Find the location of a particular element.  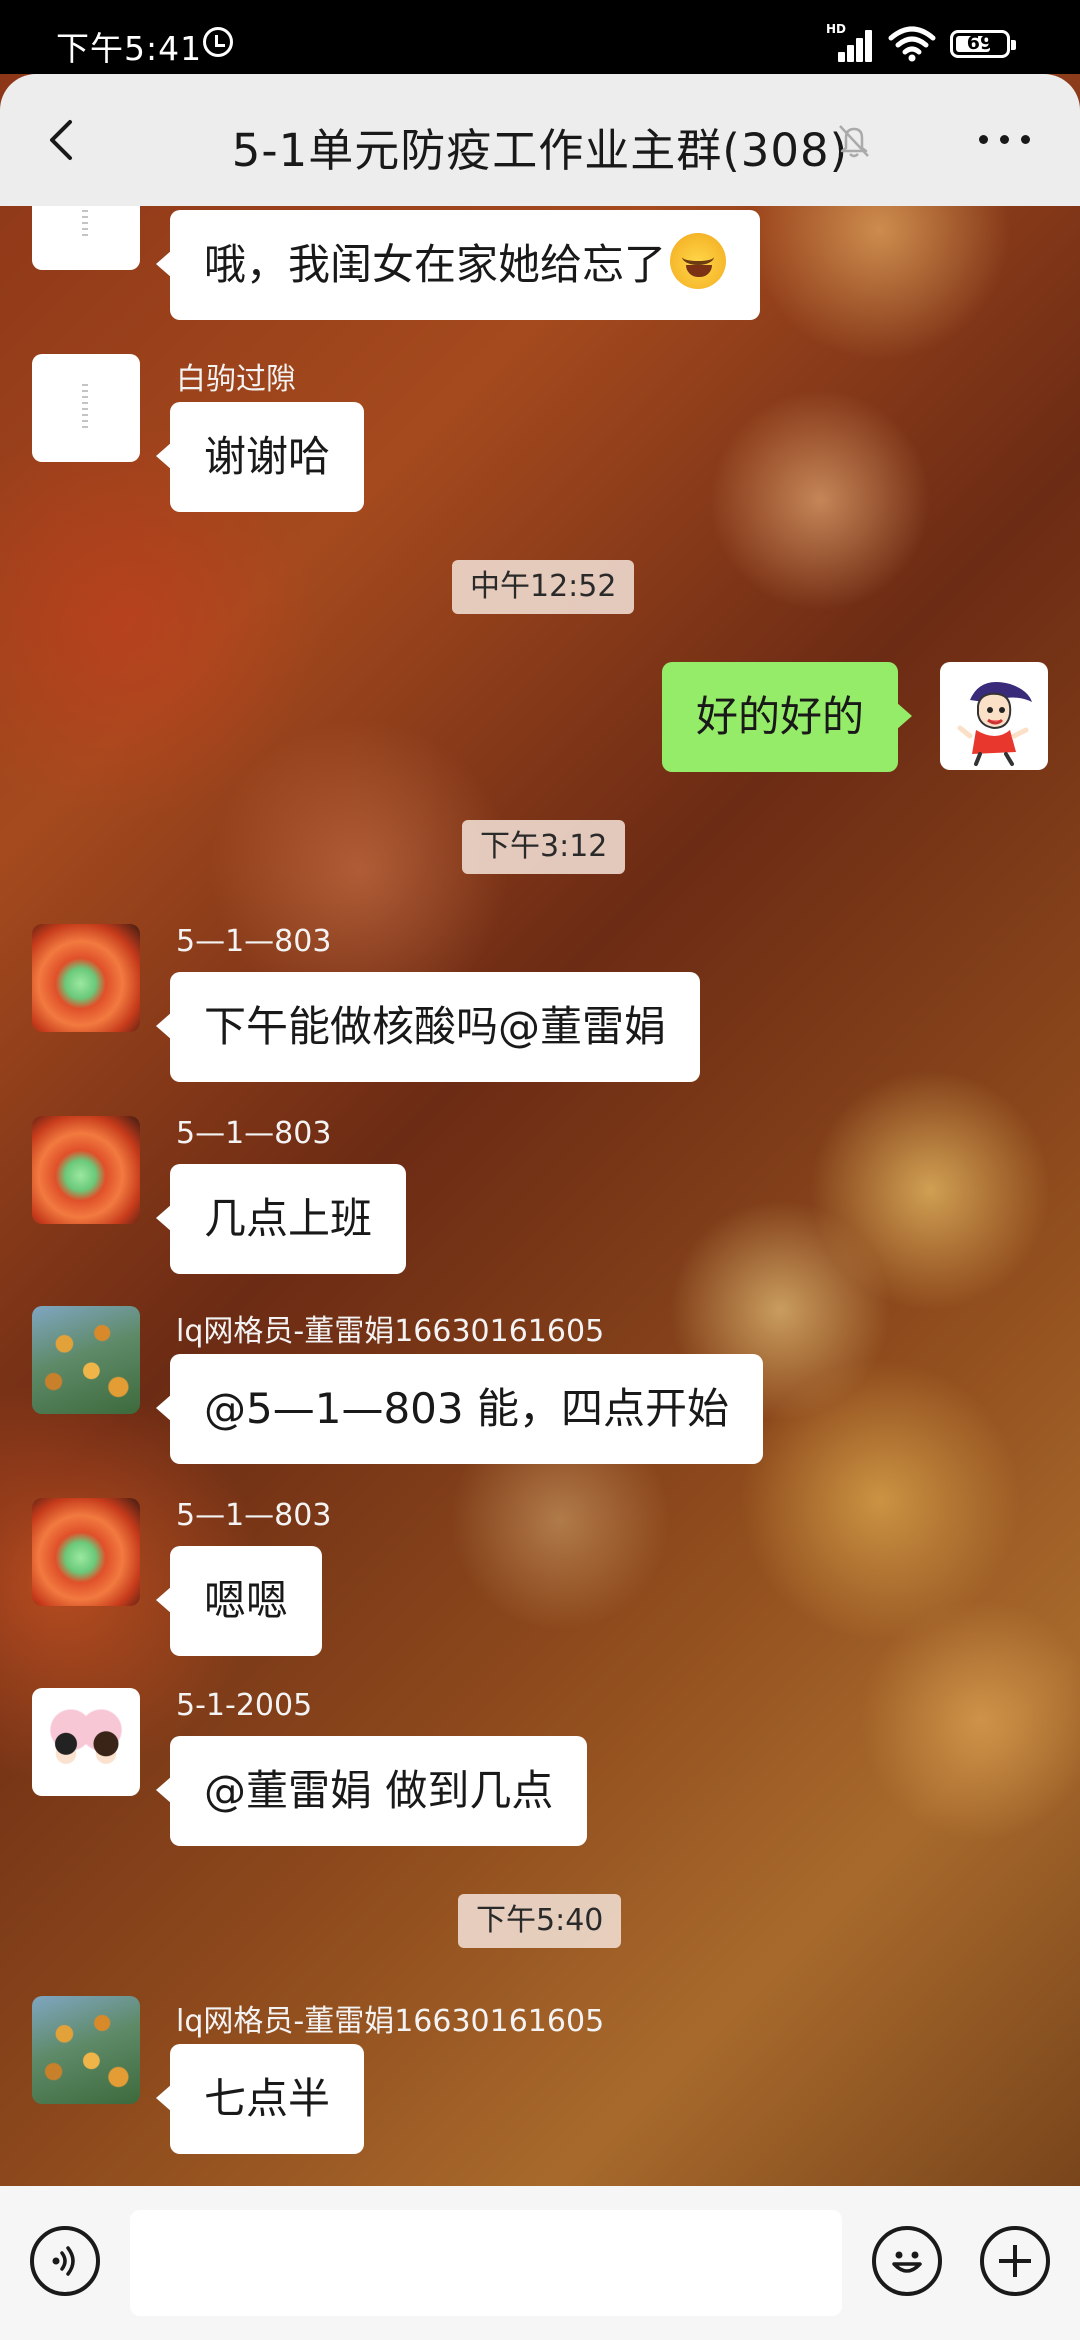

chat-header: 5-1单元防疫工作业主群(308) is located at coordinates (540, 140).